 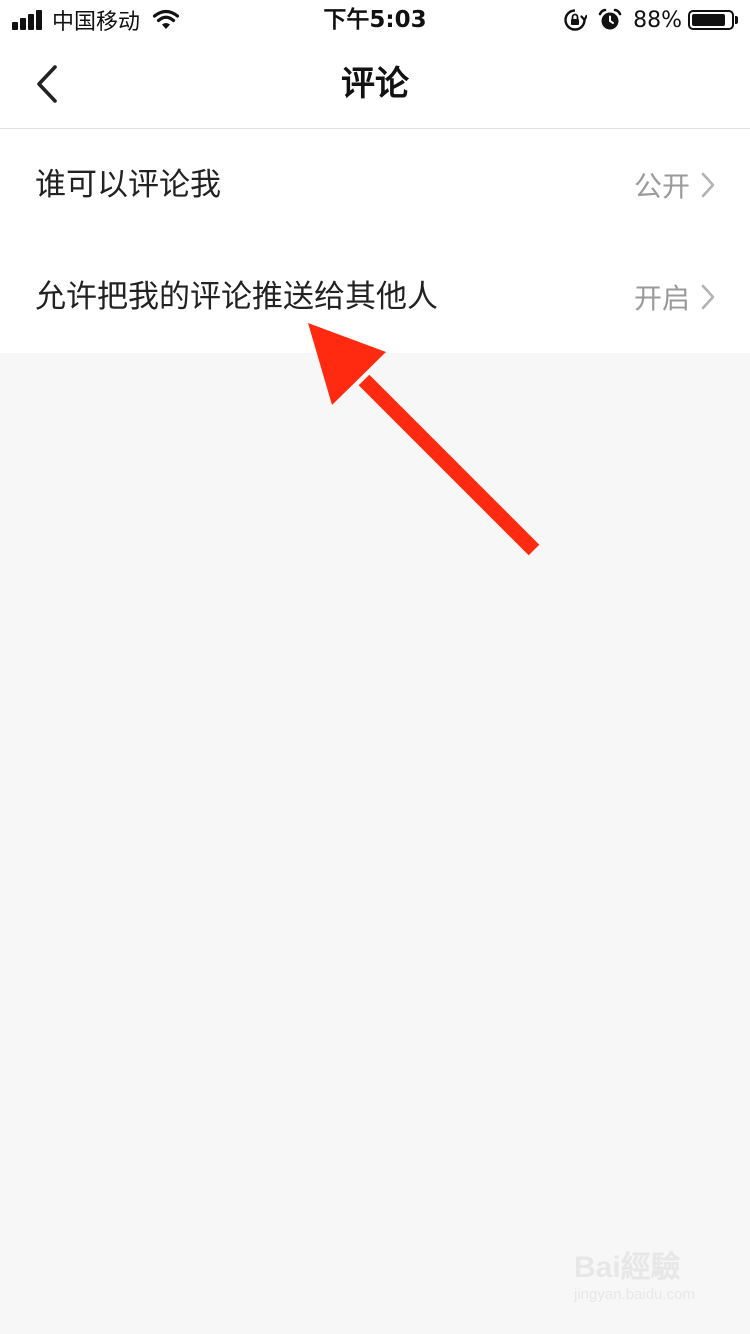 I want to click on page-title: 评论, so click(x=375, y=84).